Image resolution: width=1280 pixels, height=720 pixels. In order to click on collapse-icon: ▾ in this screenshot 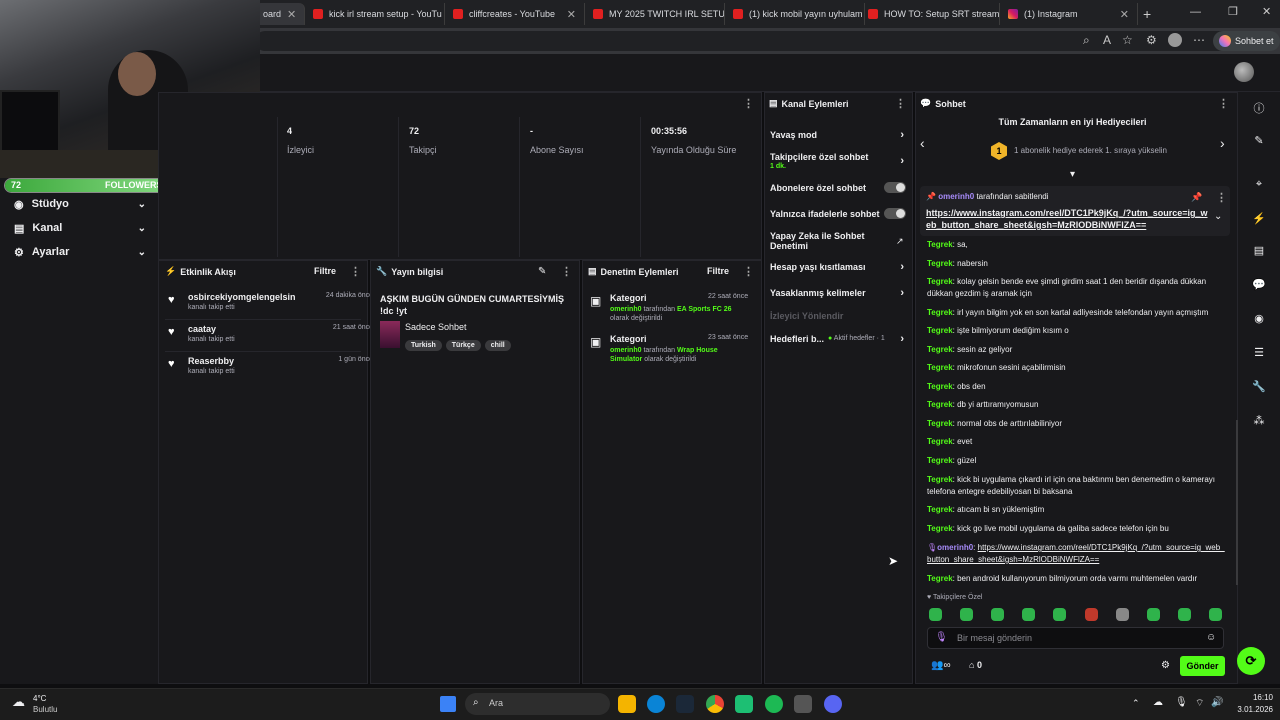, I will do `click(1072, 174)`.